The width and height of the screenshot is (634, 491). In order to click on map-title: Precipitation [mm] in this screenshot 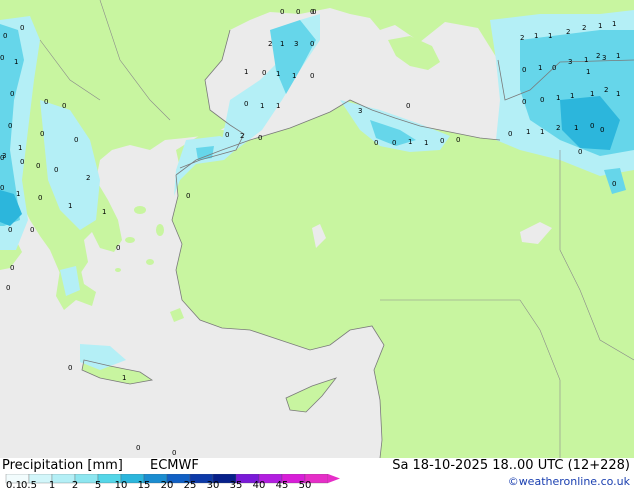, I will do `click(62, 465)`.